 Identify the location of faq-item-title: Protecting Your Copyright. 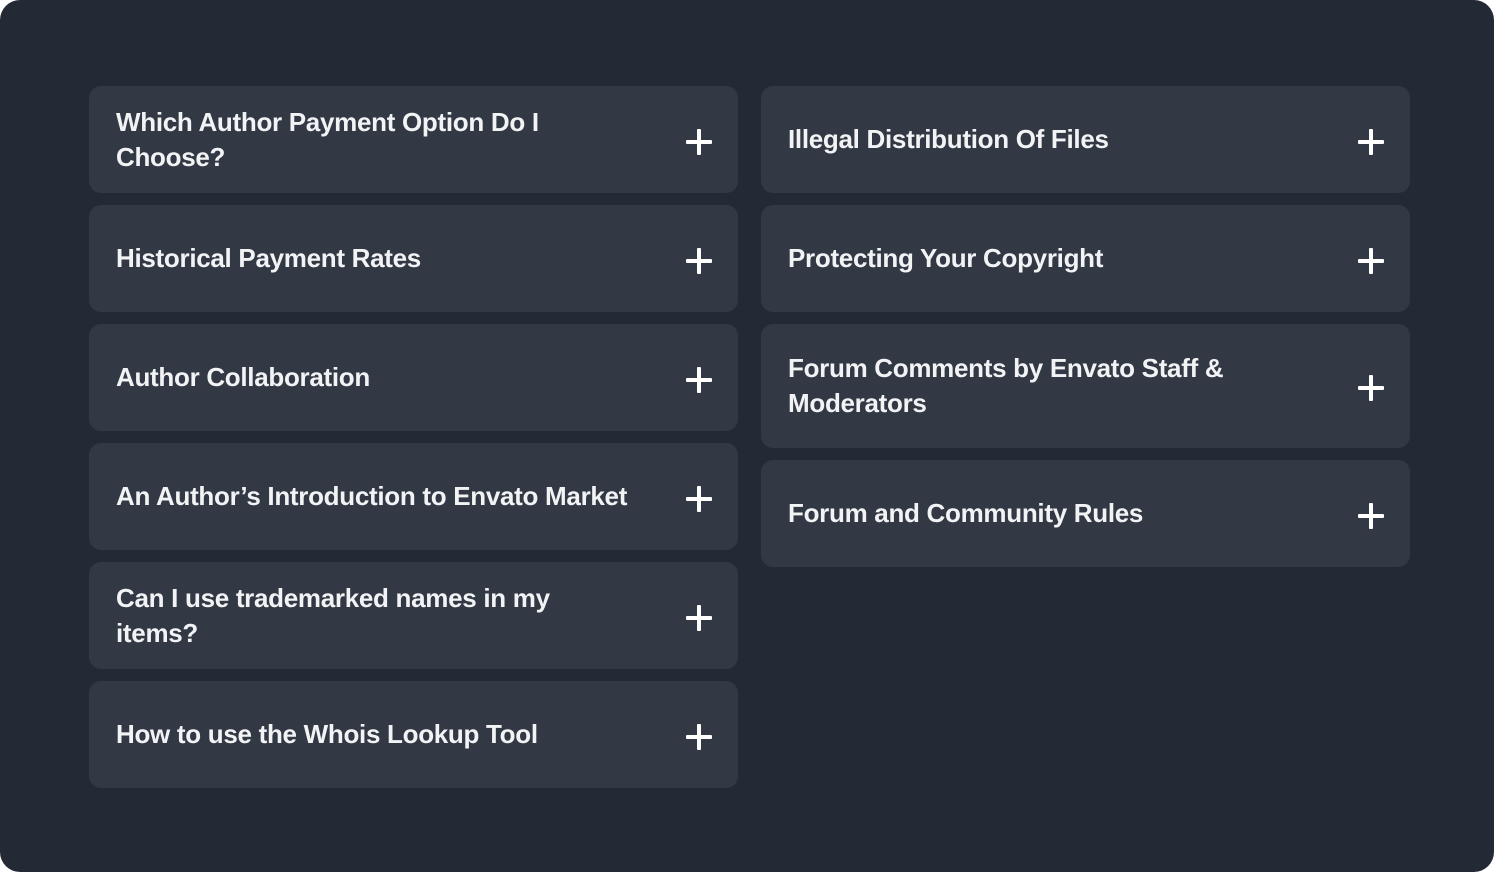
(946, 258).